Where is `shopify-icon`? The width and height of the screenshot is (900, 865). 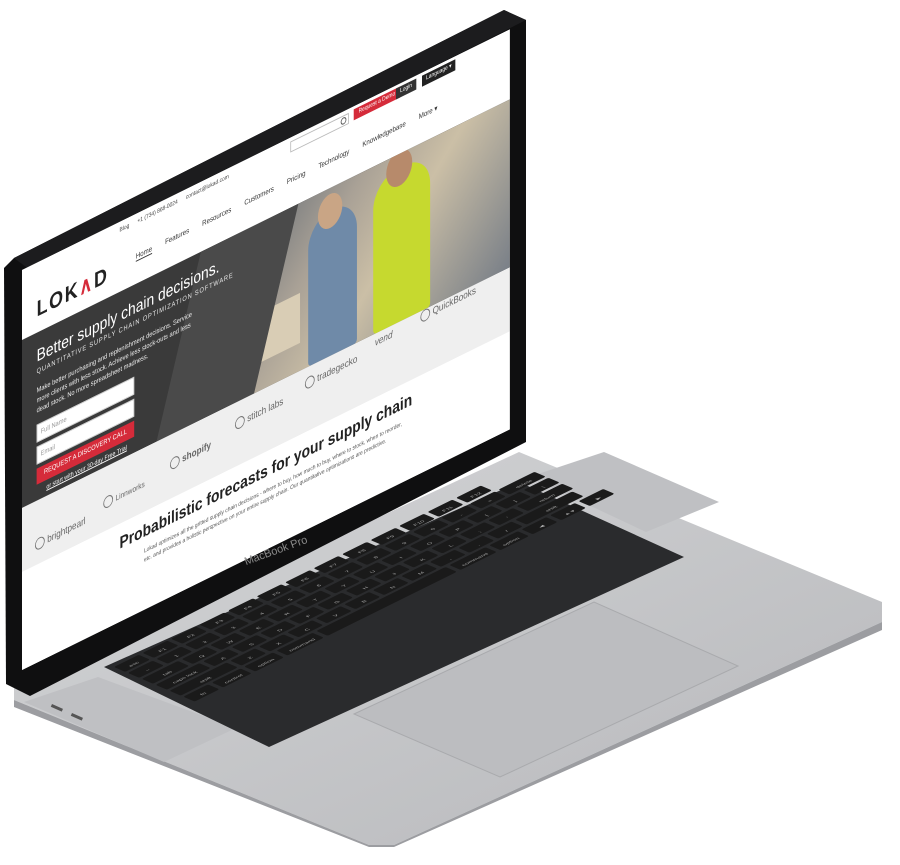 shopify-icon is located at coordinates (174, 463).